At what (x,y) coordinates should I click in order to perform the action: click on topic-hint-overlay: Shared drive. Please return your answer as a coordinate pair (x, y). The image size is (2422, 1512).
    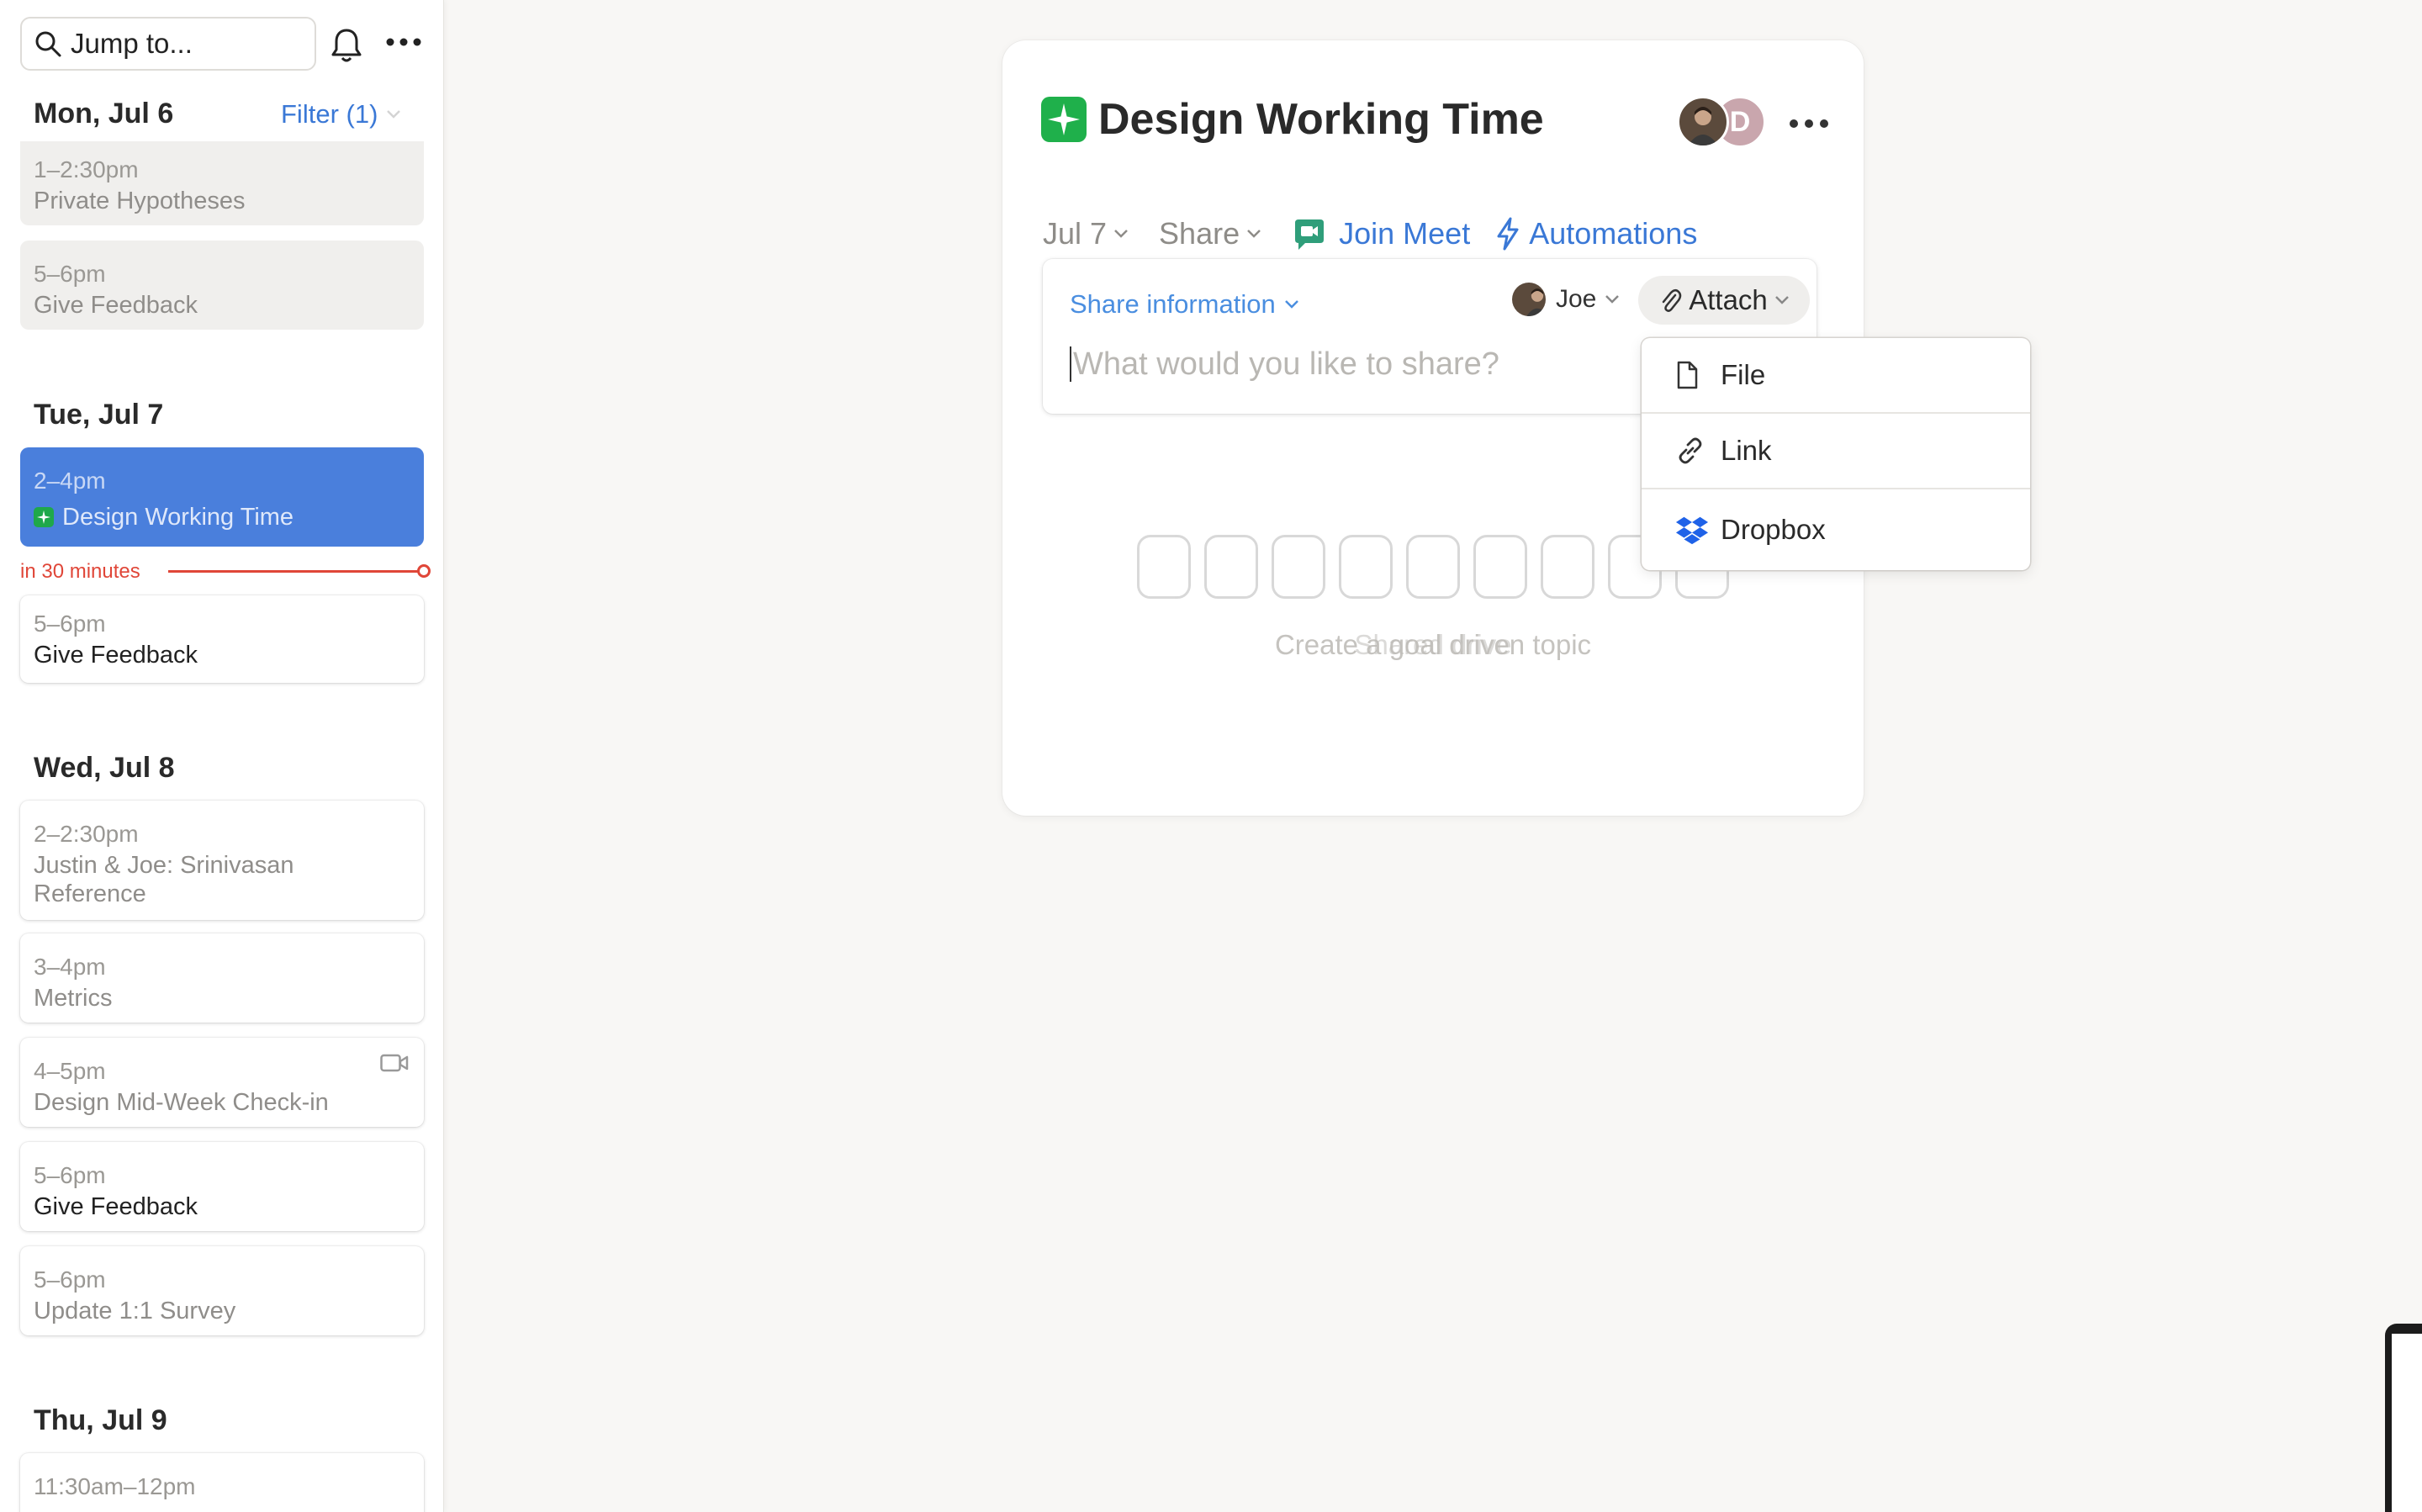
    Looking at the image, I should click on (1433, 645).